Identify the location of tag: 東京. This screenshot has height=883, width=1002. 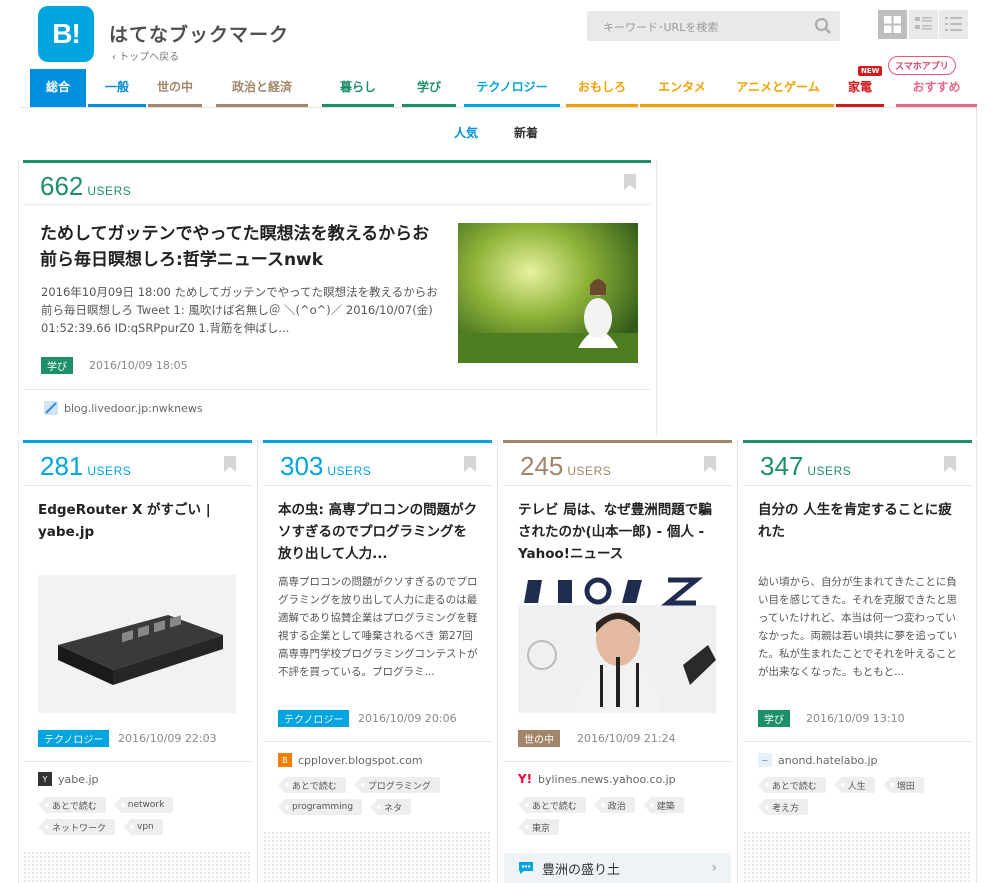
(539, 827).